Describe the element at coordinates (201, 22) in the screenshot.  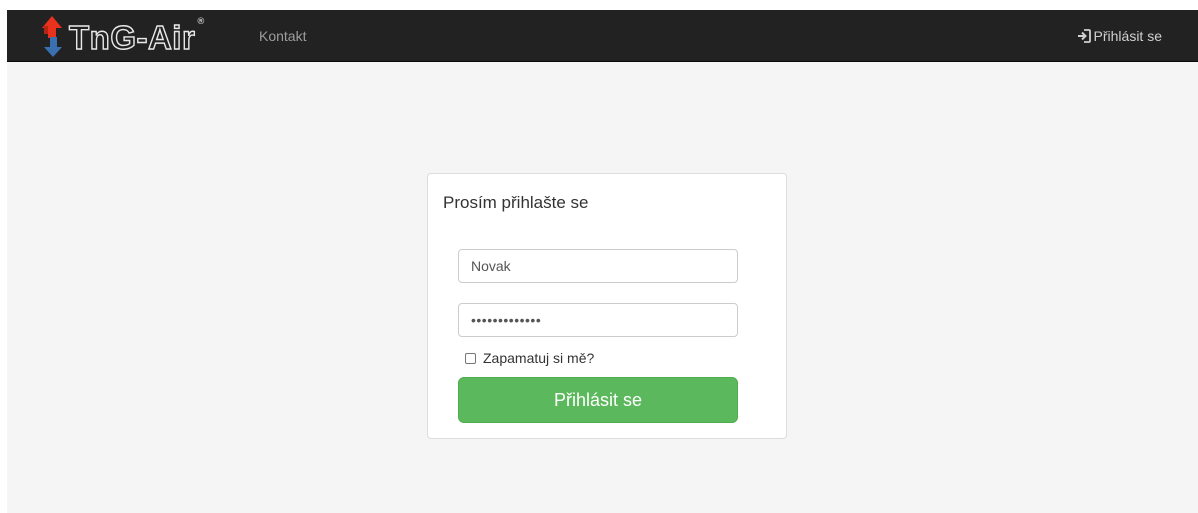
I see `registered-mark: ®` at that location.